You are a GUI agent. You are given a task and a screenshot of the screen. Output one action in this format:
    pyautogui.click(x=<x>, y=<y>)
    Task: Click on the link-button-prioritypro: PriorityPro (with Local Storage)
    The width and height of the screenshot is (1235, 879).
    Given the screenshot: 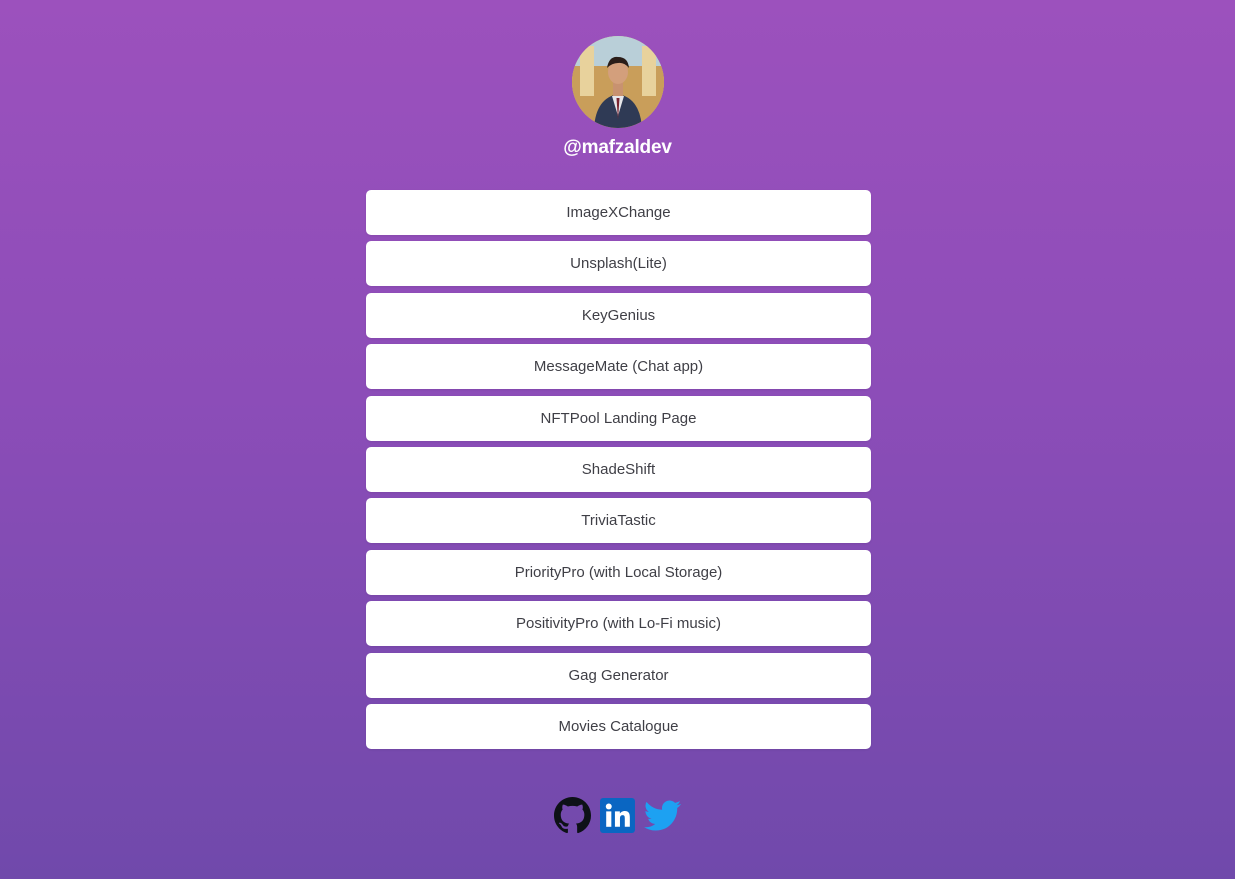 What is the action you would take?
    pyautogui.click(x=618, y=572)
    